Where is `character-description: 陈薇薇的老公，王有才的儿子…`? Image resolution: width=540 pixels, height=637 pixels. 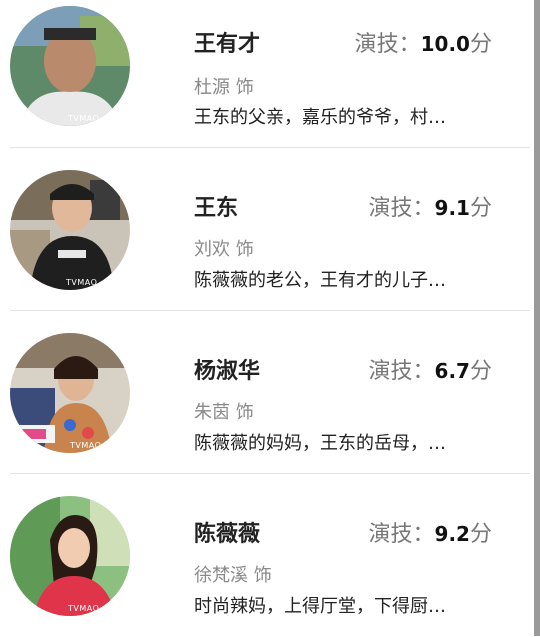
character-description: 陈薇薇的老公，王有才的儿子… is located at coordinates (320, 280).